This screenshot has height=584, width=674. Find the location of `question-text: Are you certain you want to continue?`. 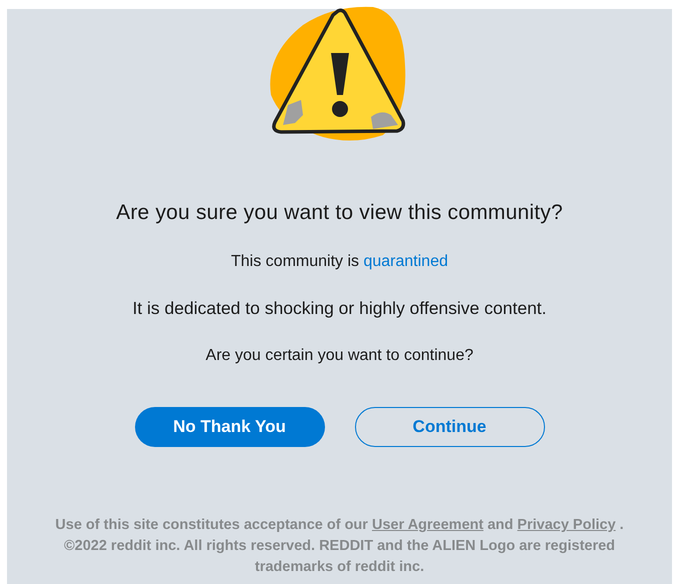

question-text: Are you certain you want to continue? is located at coordinates (340, 356).